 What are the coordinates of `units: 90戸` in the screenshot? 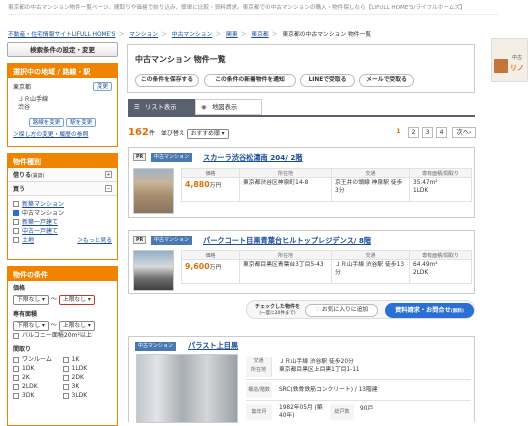 It's located at (367, 409).